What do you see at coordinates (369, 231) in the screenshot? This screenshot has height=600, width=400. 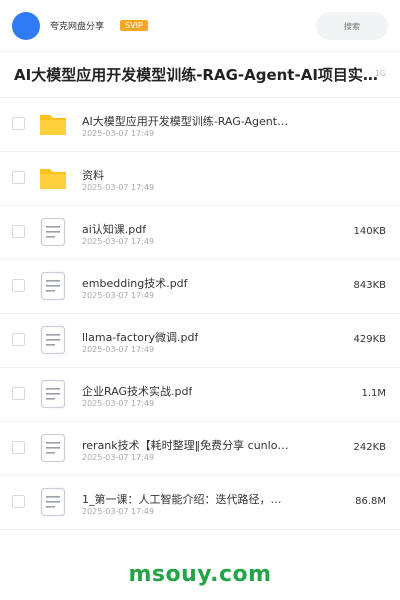 I see `file-size: 140KB` at bounding box center [369, 231].